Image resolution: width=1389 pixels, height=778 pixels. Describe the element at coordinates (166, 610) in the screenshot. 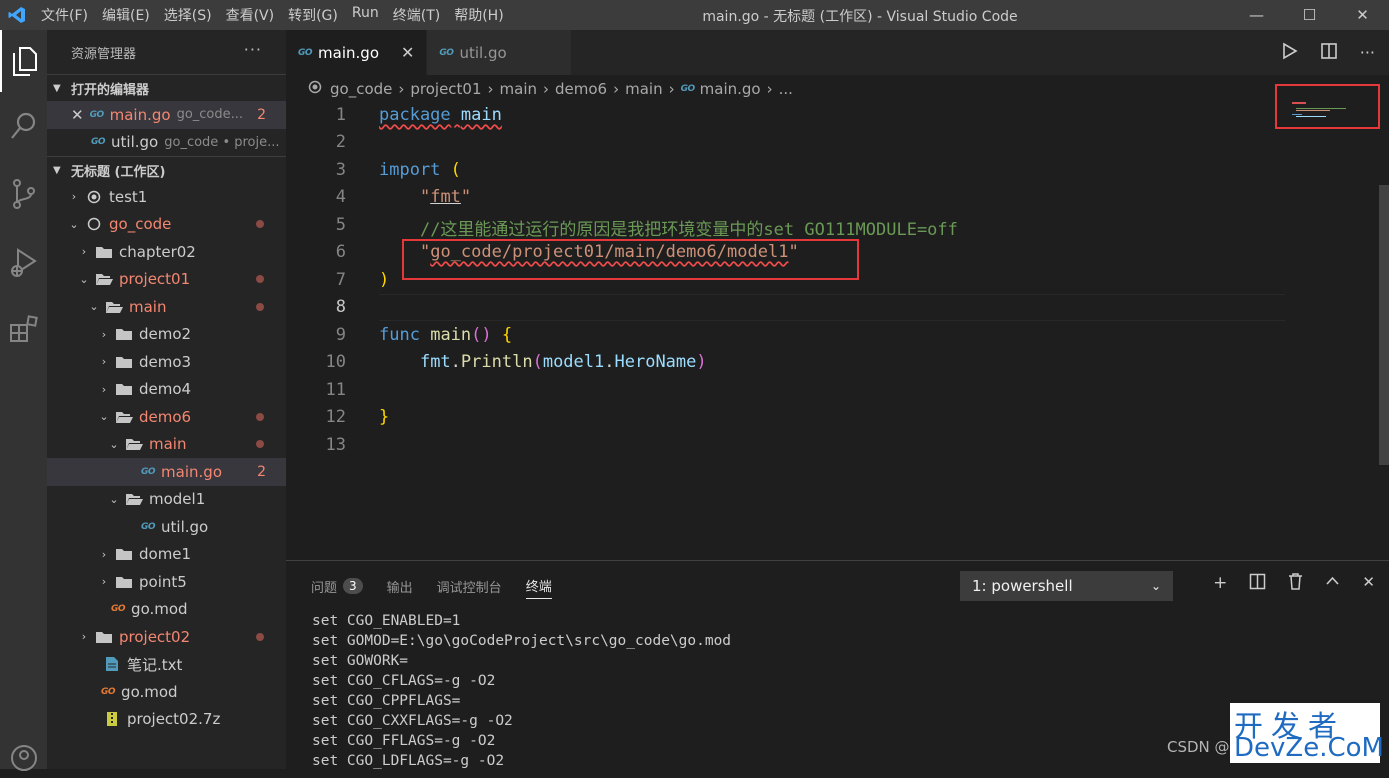

I see `tree-item-go-mod: GO go.mod` at that location.